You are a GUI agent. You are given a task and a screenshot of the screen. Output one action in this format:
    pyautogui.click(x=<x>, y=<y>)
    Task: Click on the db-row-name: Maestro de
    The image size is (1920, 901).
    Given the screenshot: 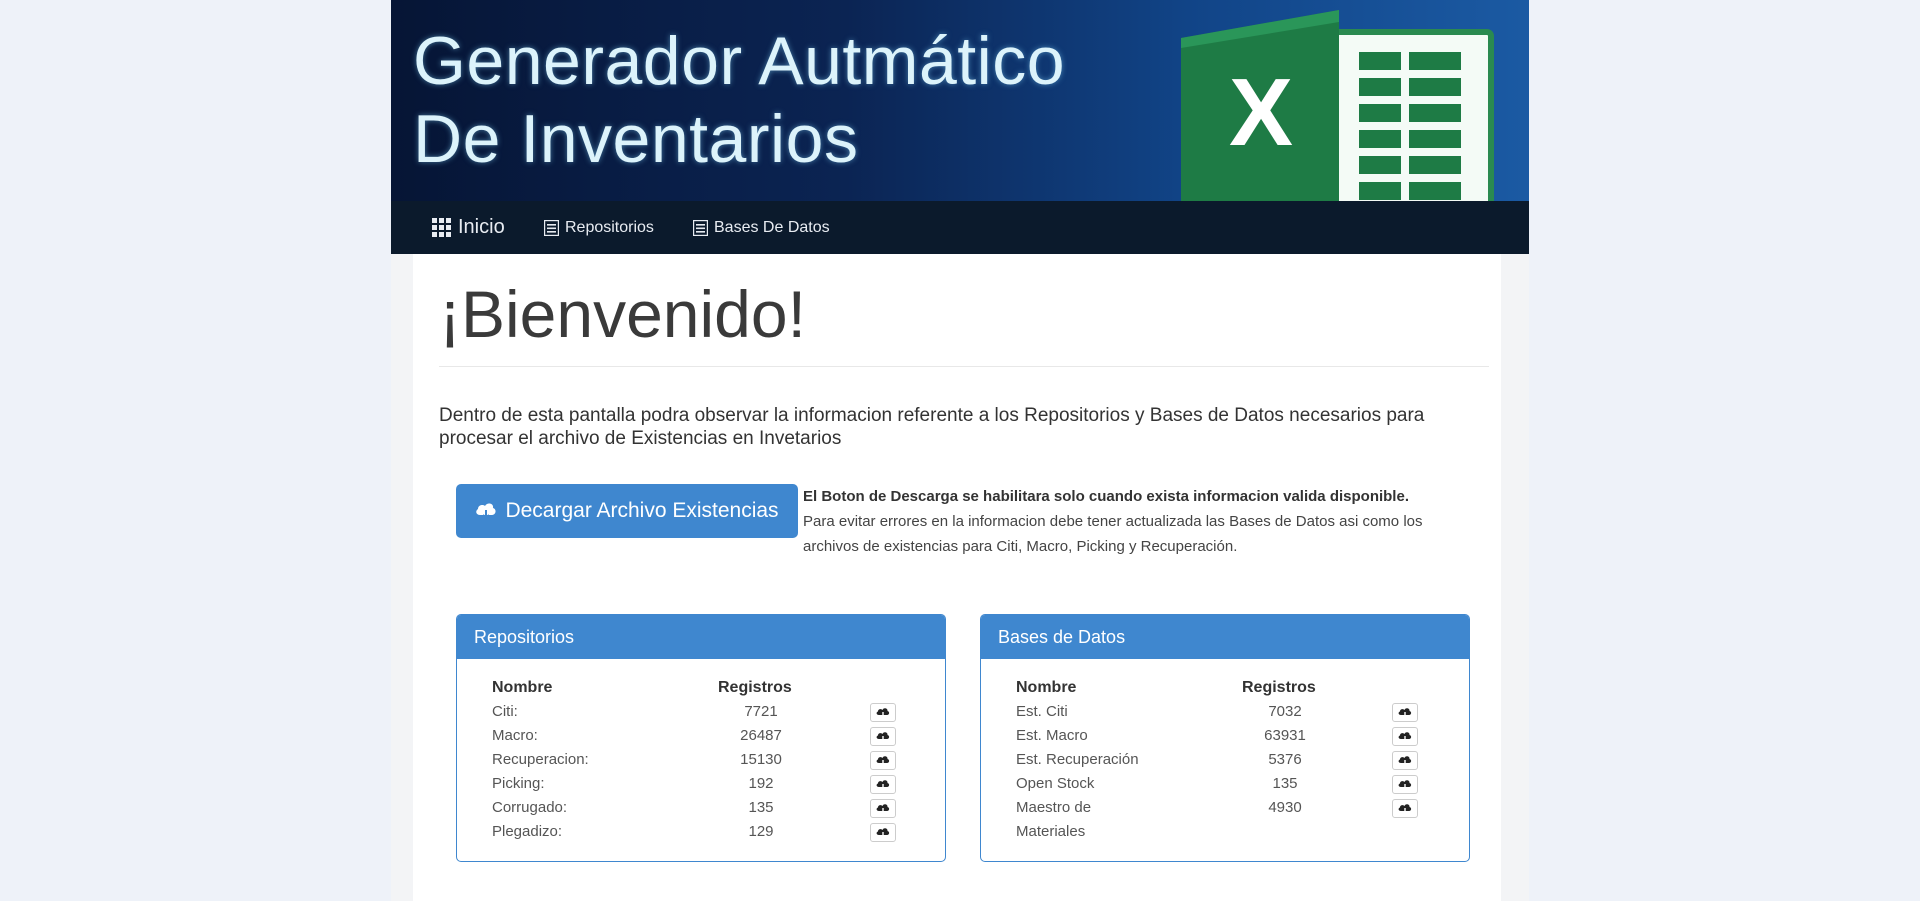 What is the action you would take?
    pyautogui.click(x=1054, y=807)
    